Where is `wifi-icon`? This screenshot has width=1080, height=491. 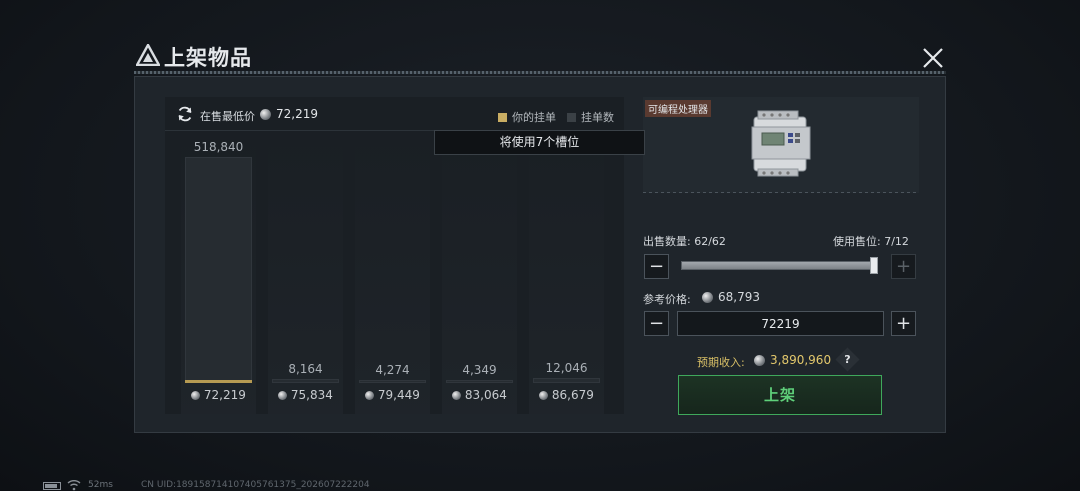 wifi-icon is located at coordinates (74, 485).